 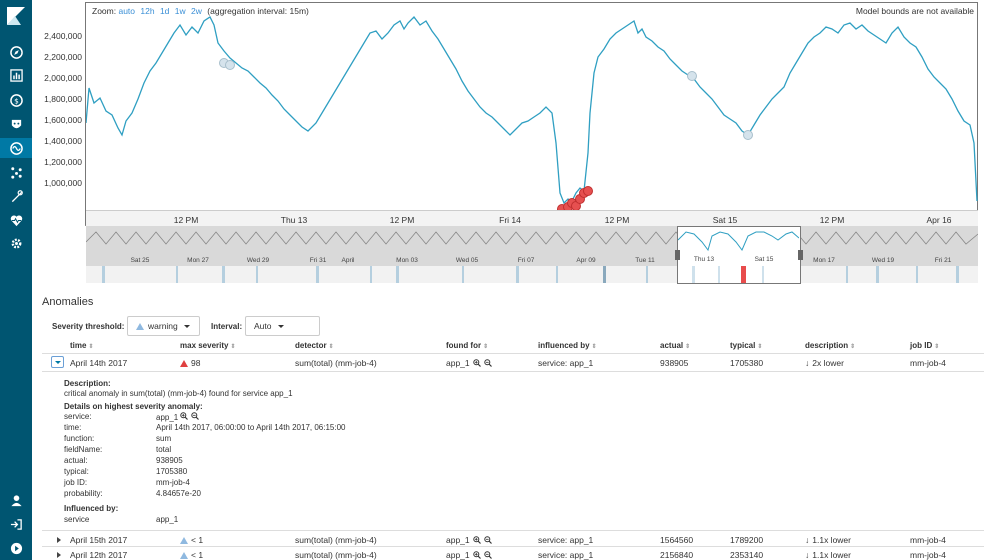 I want to click on management-icon, so click(x=16, y=243).